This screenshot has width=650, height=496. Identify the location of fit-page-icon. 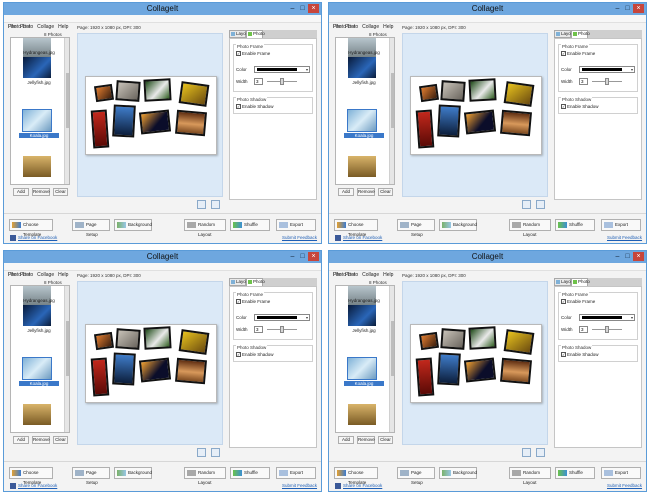
(201, 452).